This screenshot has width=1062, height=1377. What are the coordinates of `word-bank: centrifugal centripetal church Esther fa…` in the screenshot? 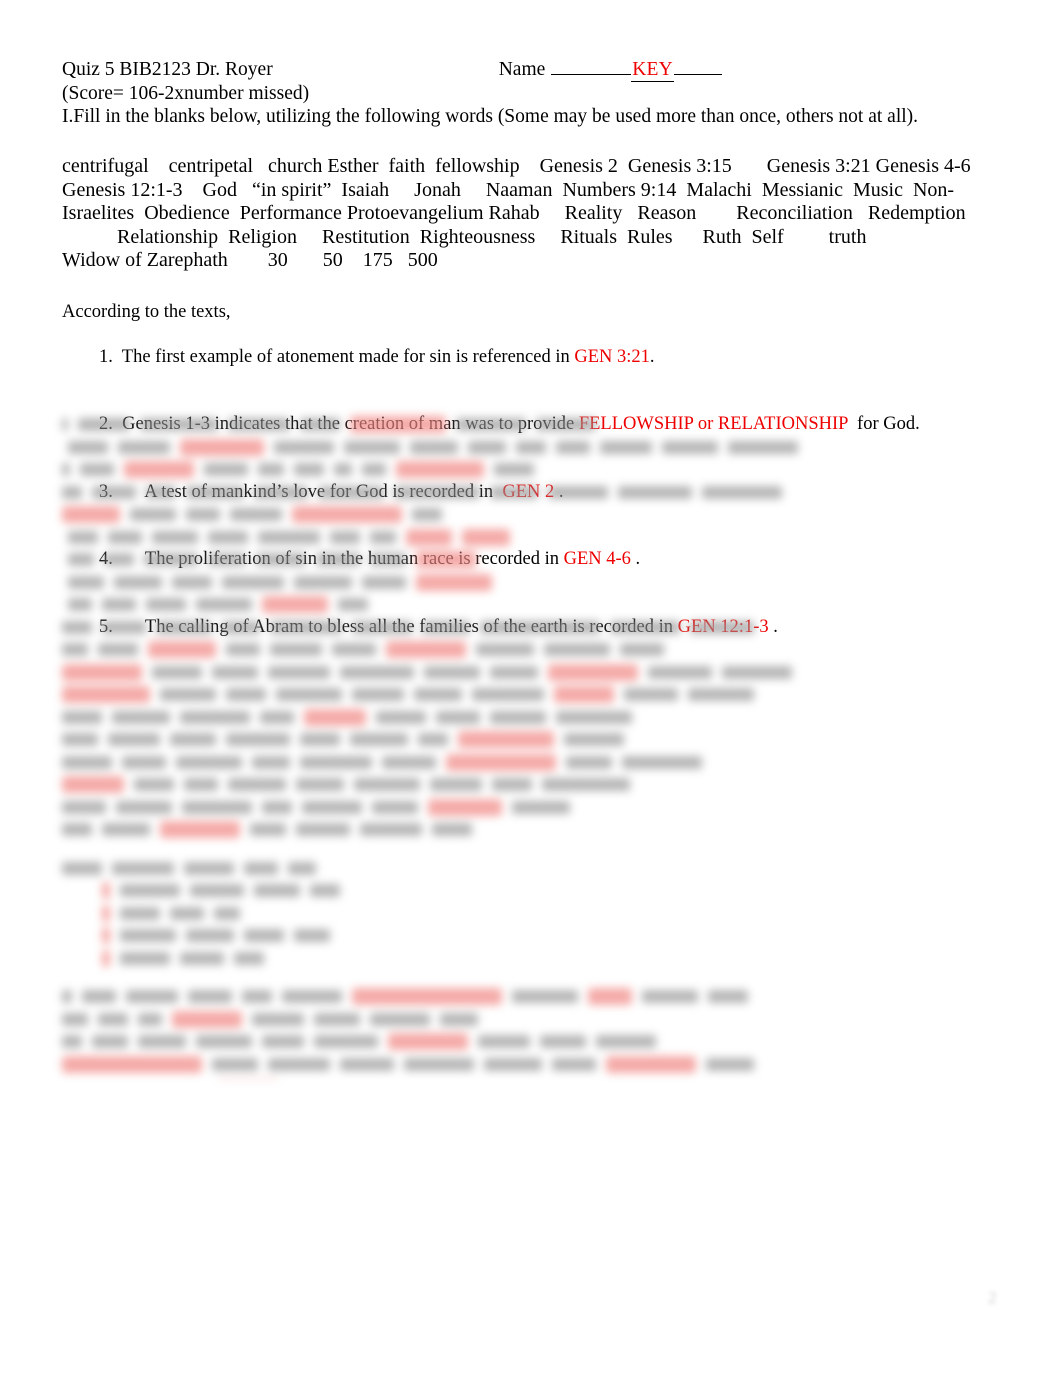 It's located at (532, 214).